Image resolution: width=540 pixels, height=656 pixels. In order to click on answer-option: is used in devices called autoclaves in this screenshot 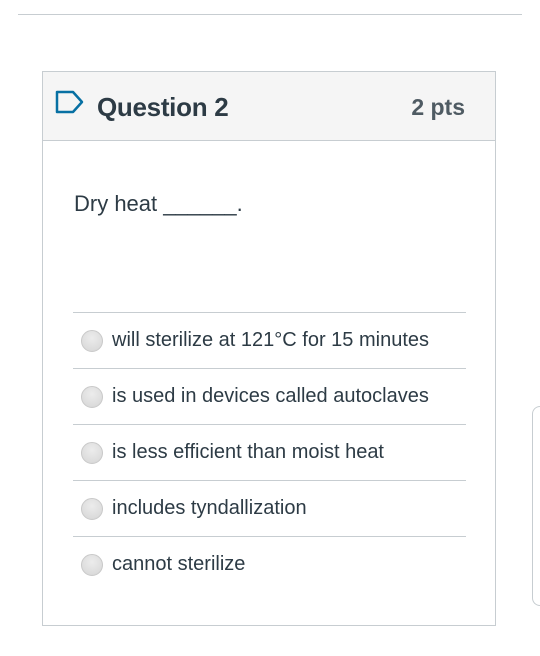, I will do `click(269, 396)`.